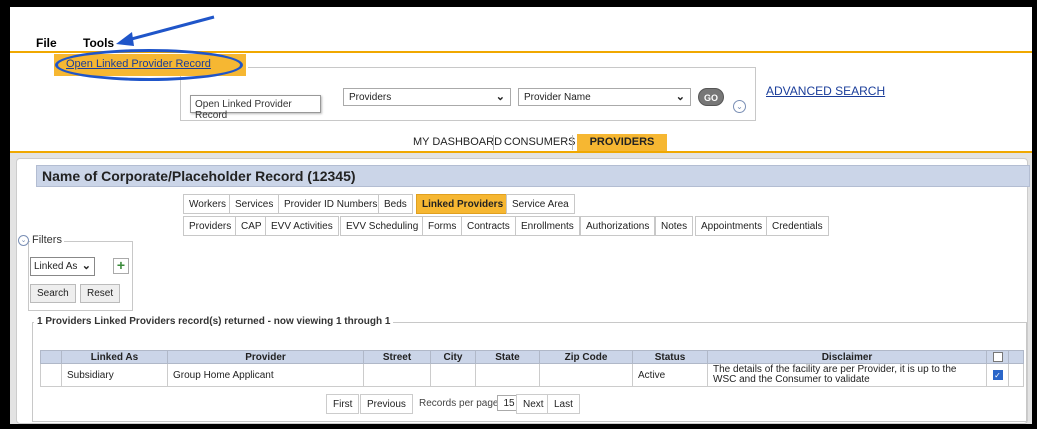 Image resolution: width=1037 pixels, height=429 pixels. I want to click on header-linked-as: Linked As, so click(114, 357).